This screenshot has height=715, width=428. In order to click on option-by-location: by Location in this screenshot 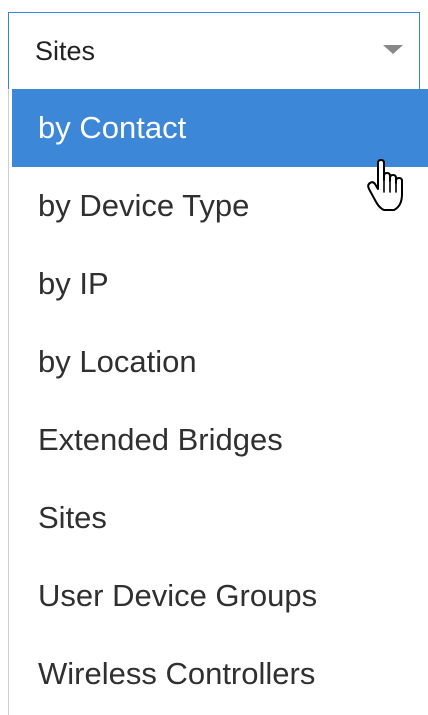, I will do `click(220, 362)`.